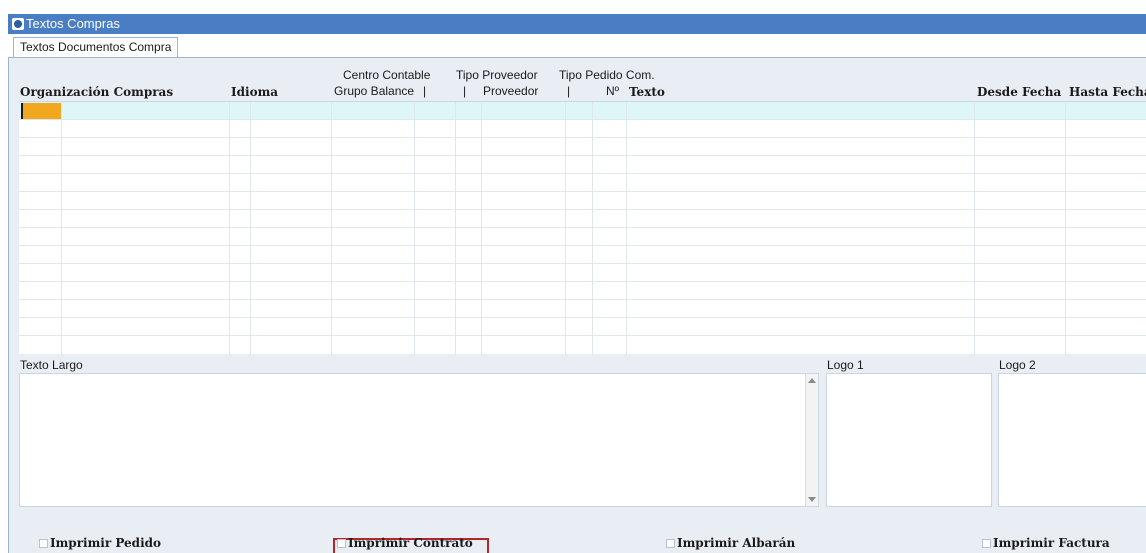 This screenshot has width=1146, height=553. I want to click on tab-textos-documentos-compra: Textos Documentos Compra, so click(96, 47).